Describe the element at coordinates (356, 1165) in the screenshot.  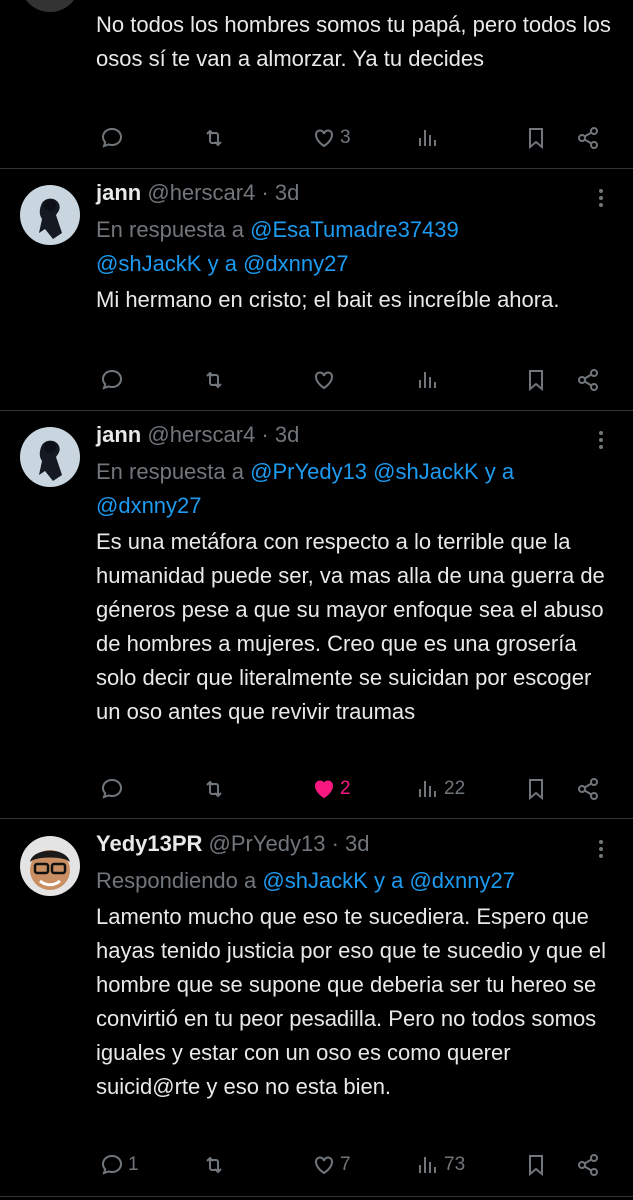
I see `tweet-actions: 1 7 73` at that location.